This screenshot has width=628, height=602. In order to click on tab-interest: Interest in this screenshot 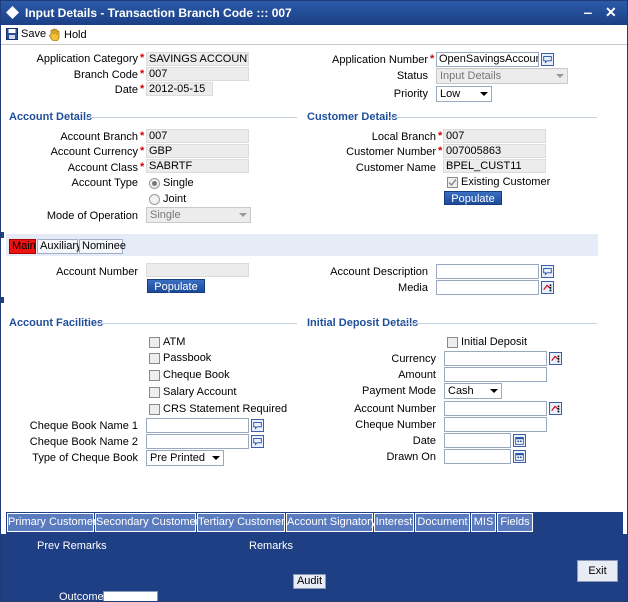, I will do `click(394, 522)`.